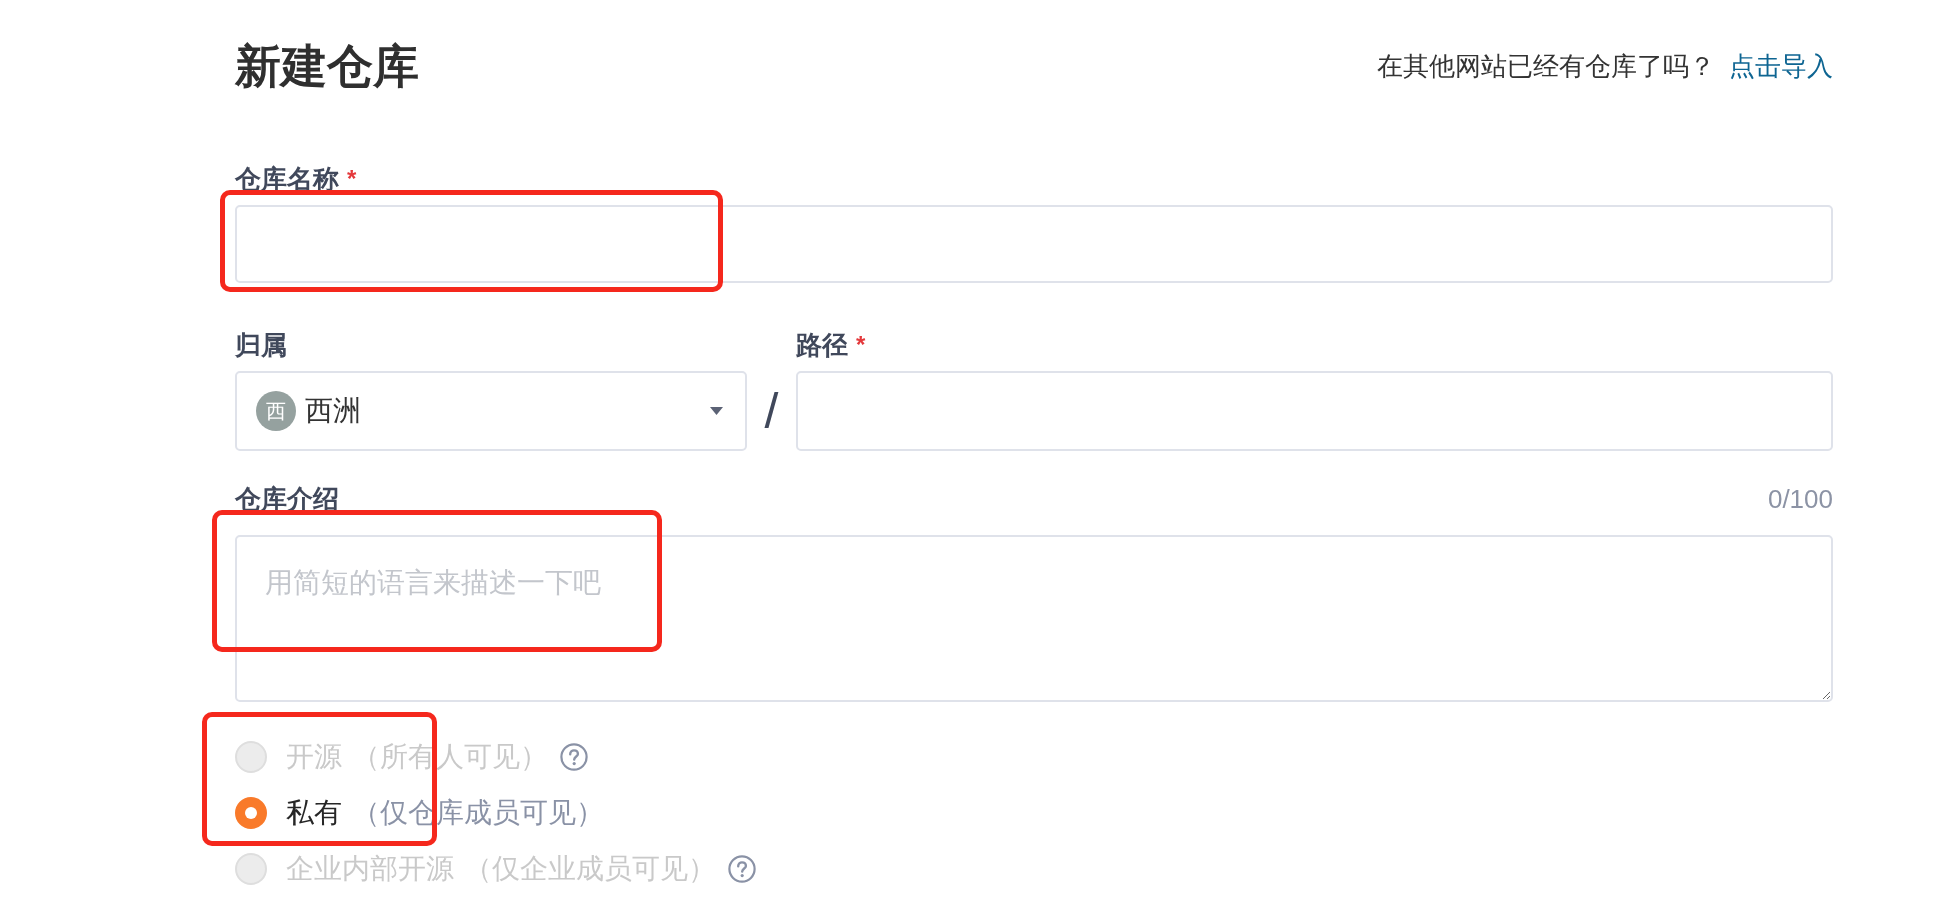 The height and width of the screenshot is (914, 1938). What do you see at coordinates (1781, 66) in the screenshot?
I see `import-link: 点击导入` at bounding box center [1781, 66].